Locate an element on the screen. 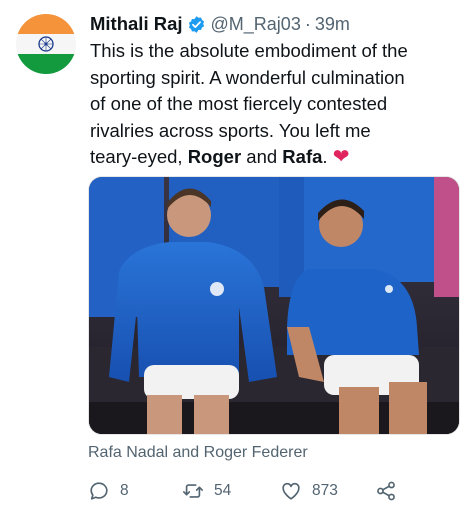 This screenshot has height=509, width=474. reply-button: 8 is located at coordinates (108, 491).